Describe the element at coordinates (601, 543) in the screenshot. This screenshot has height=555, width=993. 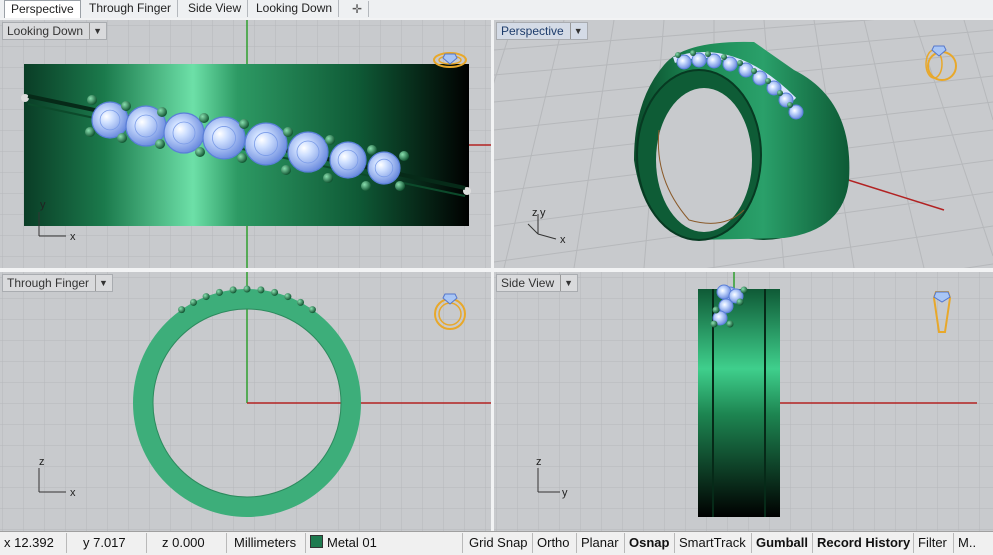
I see `planar-toggle: Planar` at that location.